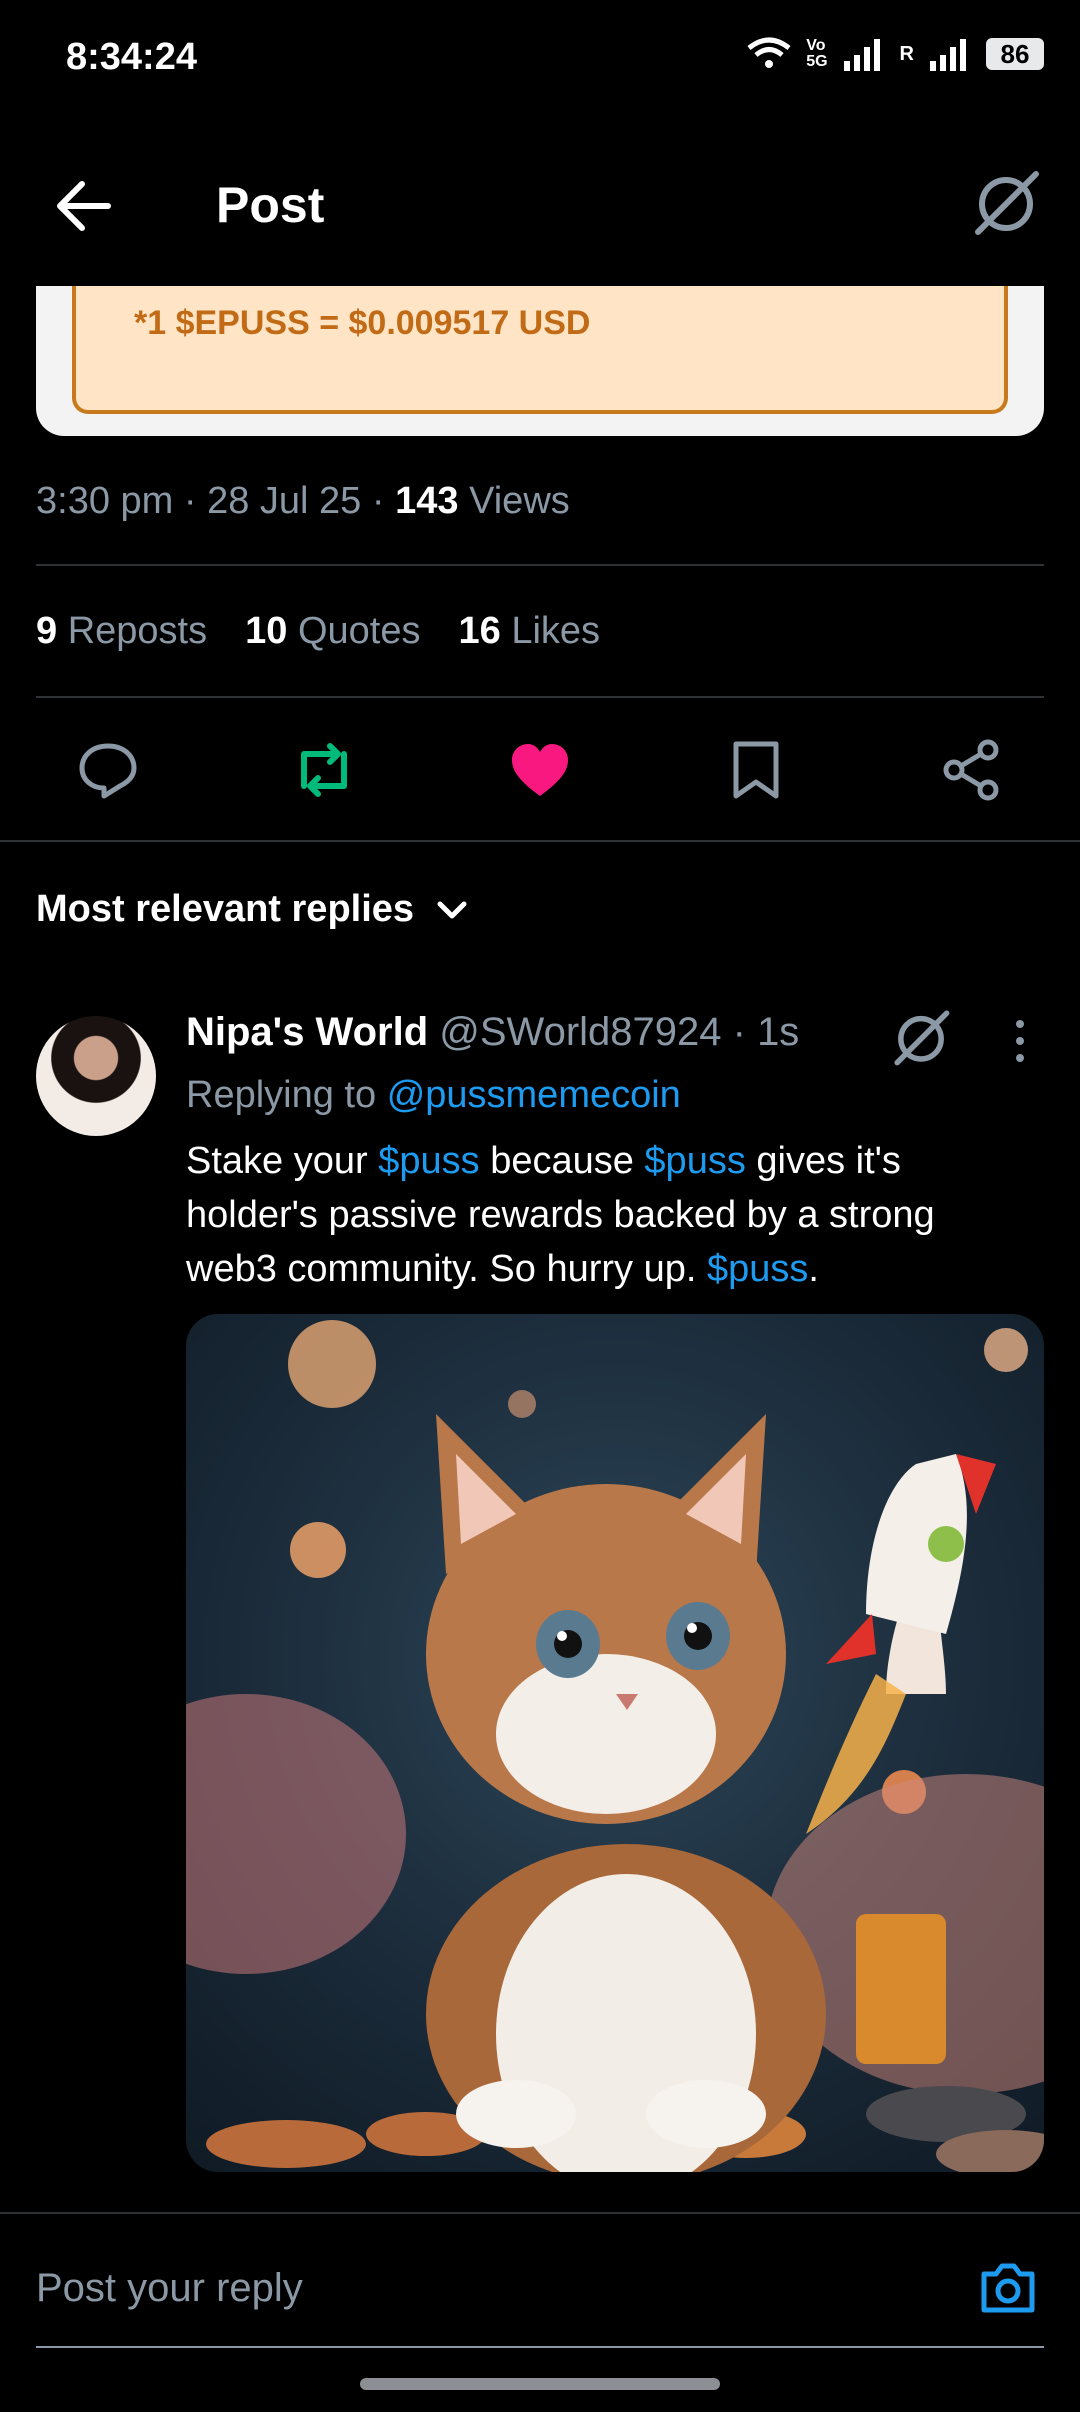 Image resolution: width=1080 pixels, height=2412 pixels. I want to click on grok-button, so click(1006, 202).